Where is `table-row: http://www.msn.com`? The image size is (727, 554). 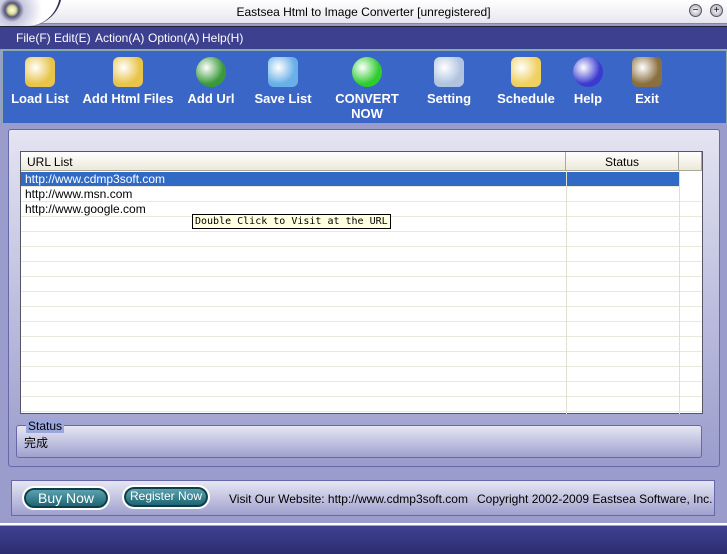
table-row: http://www.msn.com is located at coordinates (361, 194).